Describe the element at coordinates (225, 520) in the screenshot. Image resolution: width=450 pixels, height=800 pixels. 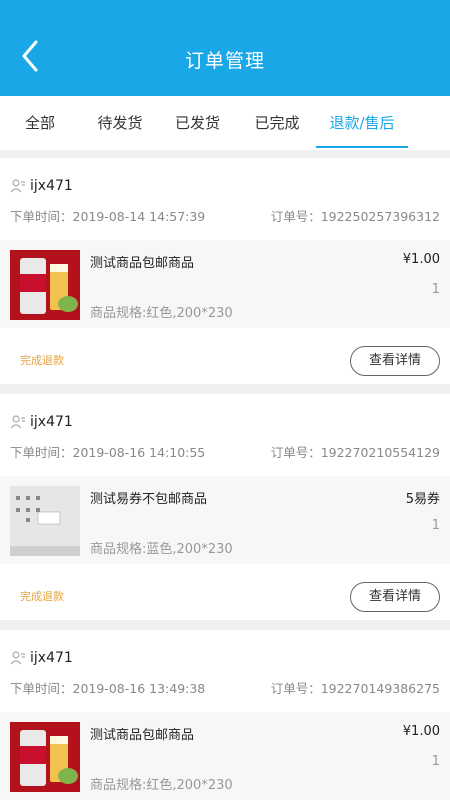
I see `product-row: 测试易券不包邮商品 5易券 1 商品规格:蓝色,200*230` at that location.